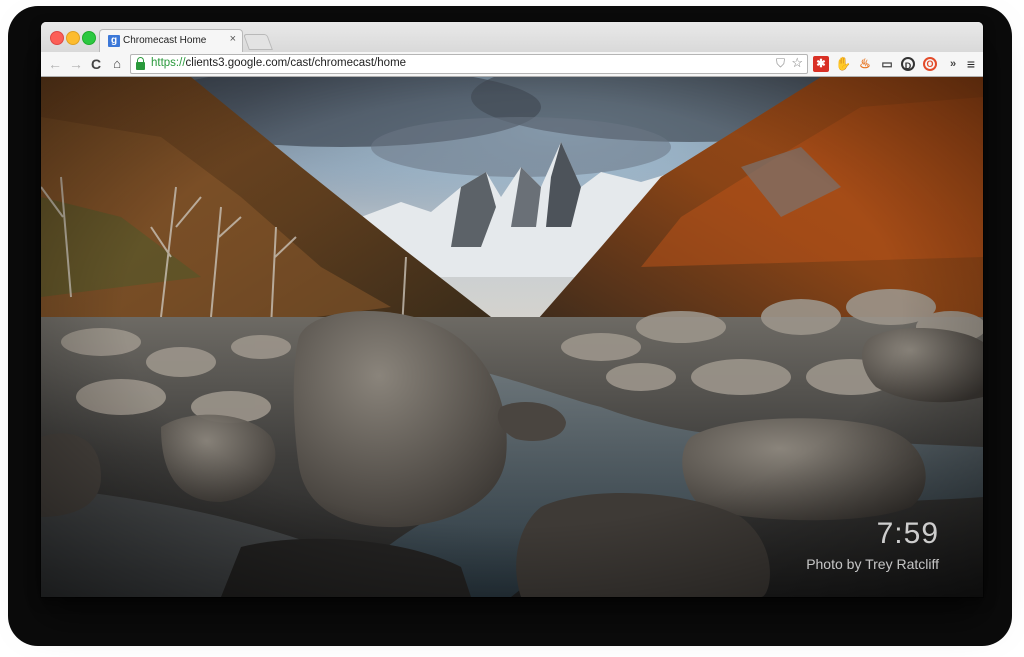 This screenshot has width=1024, height=657. What do you see at coordinates (797, 63) in the screenshot?
I see `bookmark-star-icon: ☆` at bounding box center [797, 63].